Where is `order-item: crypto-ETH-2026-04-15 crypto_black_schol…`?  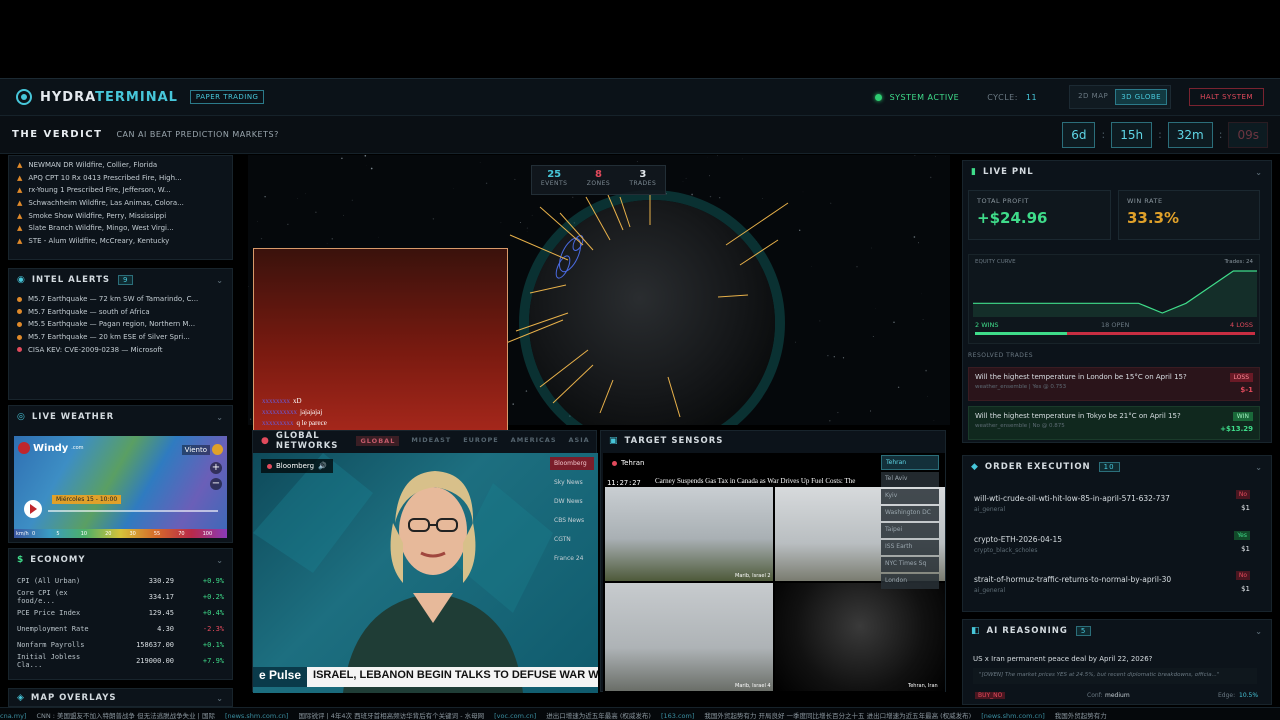 order-item: crypto-ETH-2026-04-15 crypto_black_schol… is located at coordinates (1114, 548).